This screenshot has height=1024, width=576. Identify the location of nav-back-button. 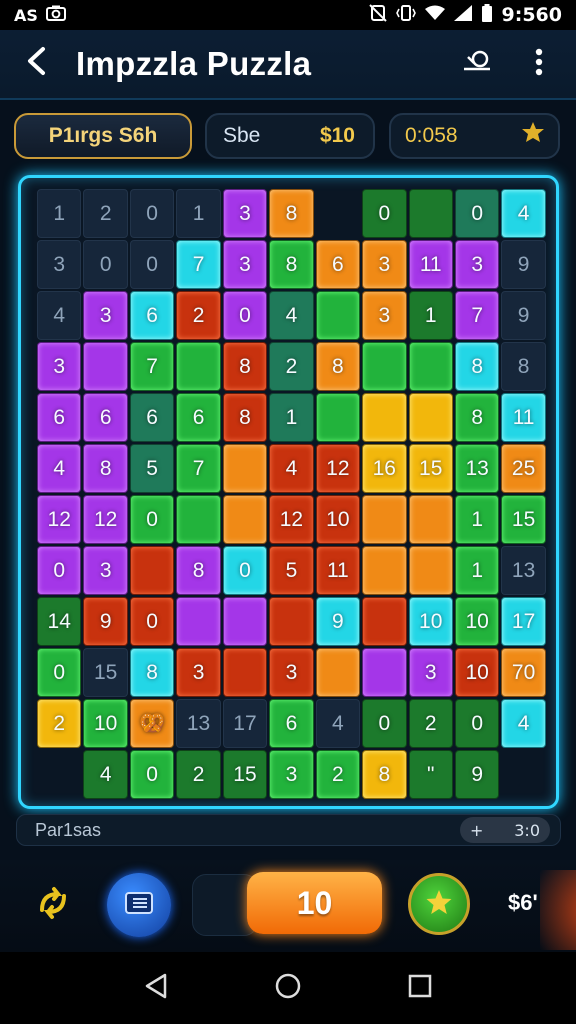
(156, 988).